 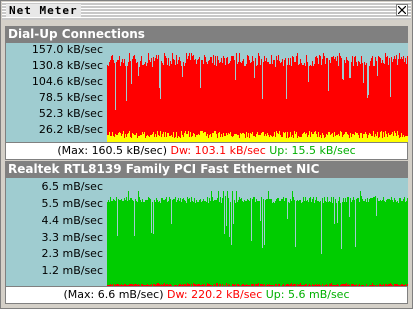 I want to click on title-bar: Net Meter, so click(x=206, y=11).